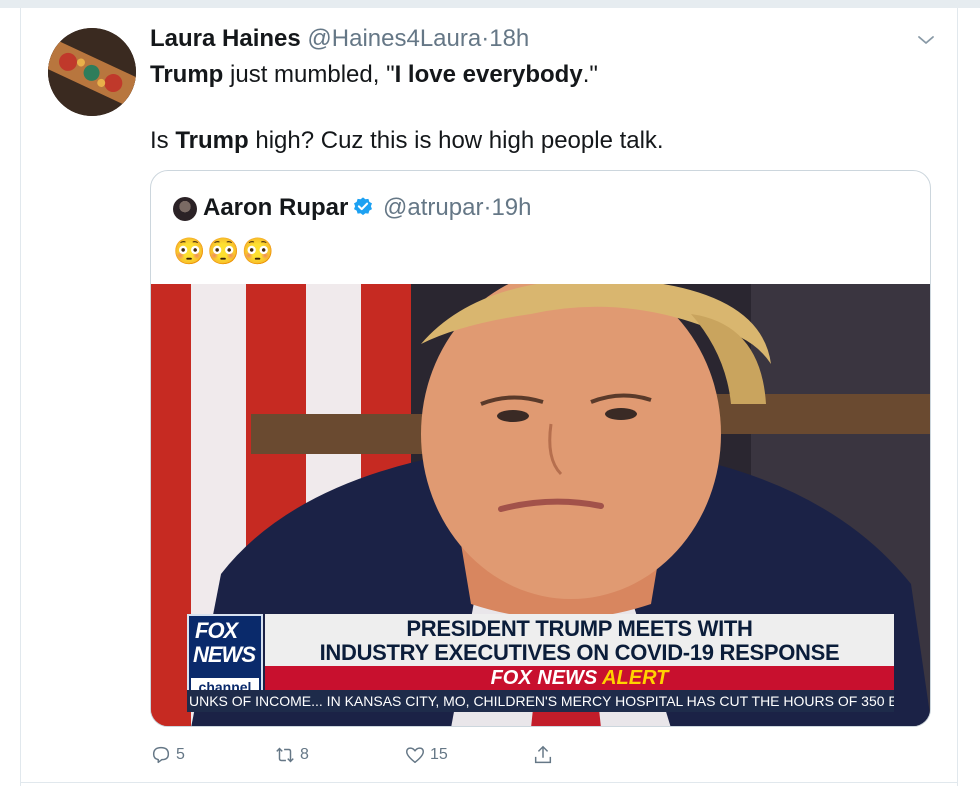  Describe the element at coordinates (439, 754) in the screenshot. I see `like-count: 15` at that location.